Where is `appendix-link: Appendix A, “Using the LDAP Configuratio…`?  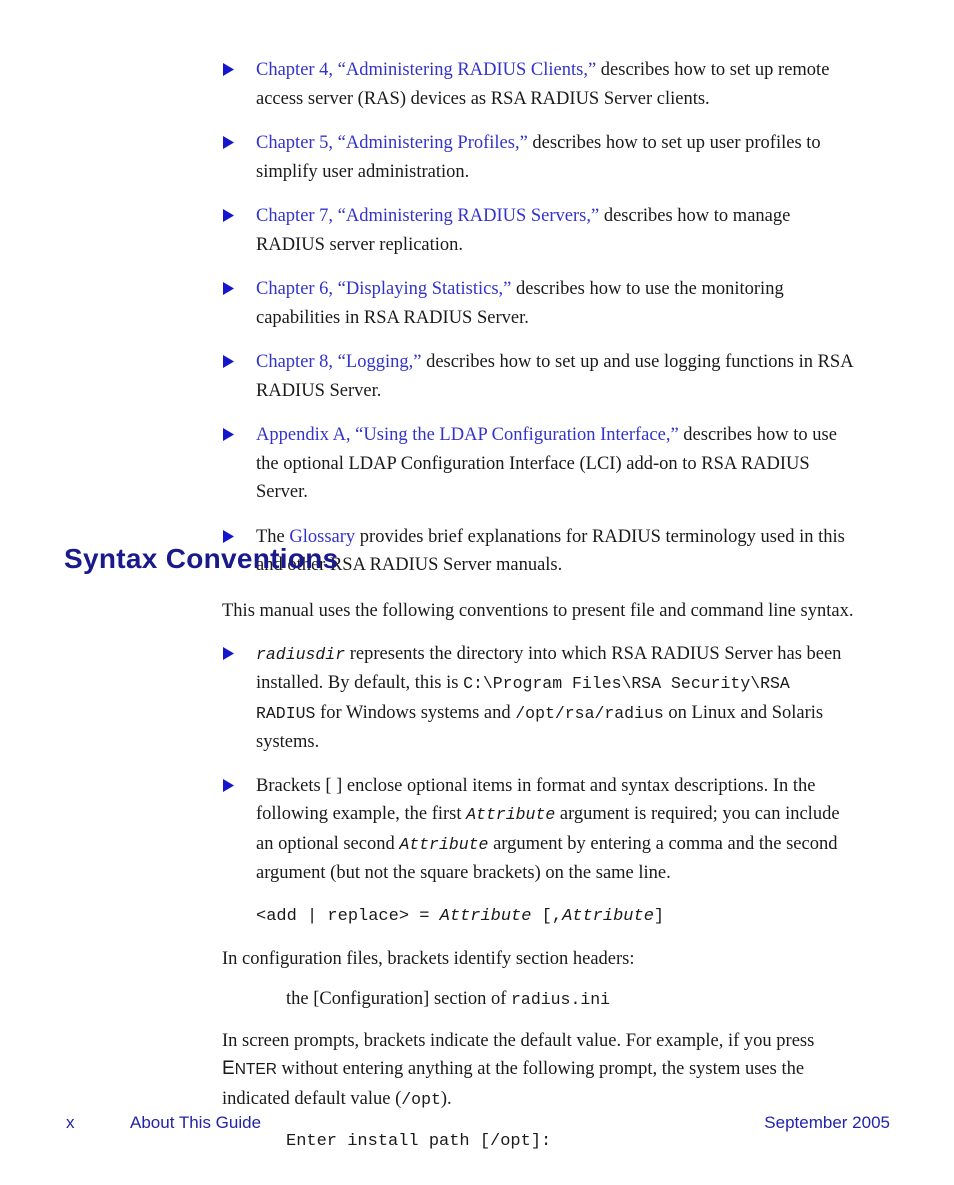
appendix-link: Appendix A, “Using the LDAP Configuratio… is located at coordinates (467, 435).